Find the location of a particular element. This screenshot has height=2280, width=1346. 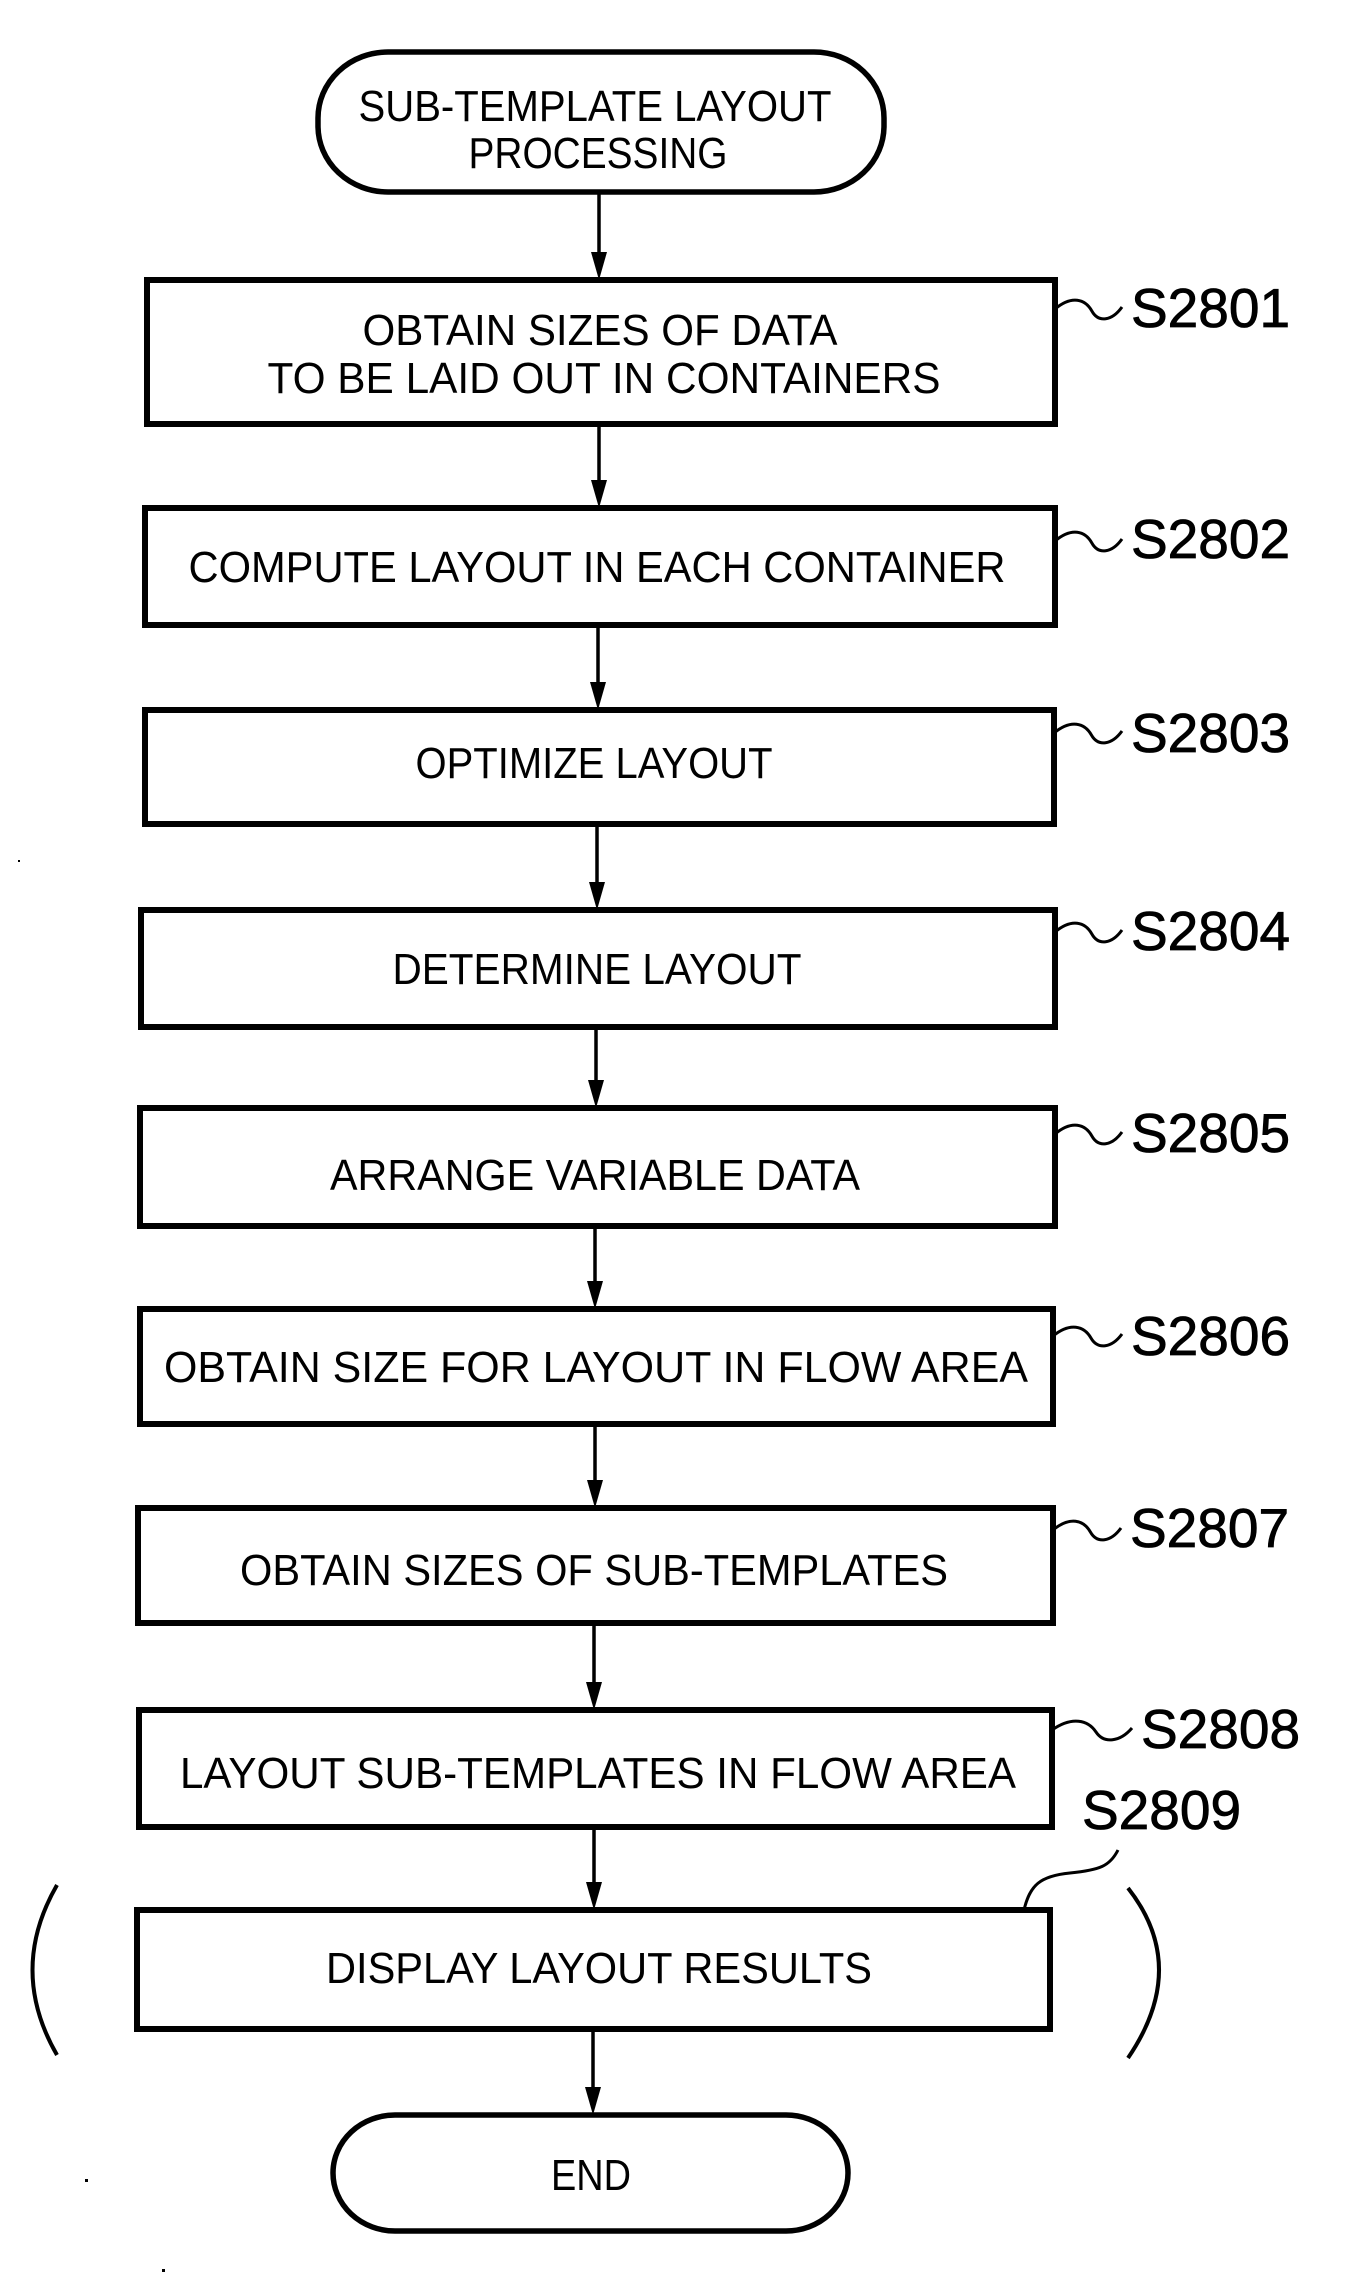

start-terminal-text-line-2: PROCESSING is located at coordinates (598, 153).